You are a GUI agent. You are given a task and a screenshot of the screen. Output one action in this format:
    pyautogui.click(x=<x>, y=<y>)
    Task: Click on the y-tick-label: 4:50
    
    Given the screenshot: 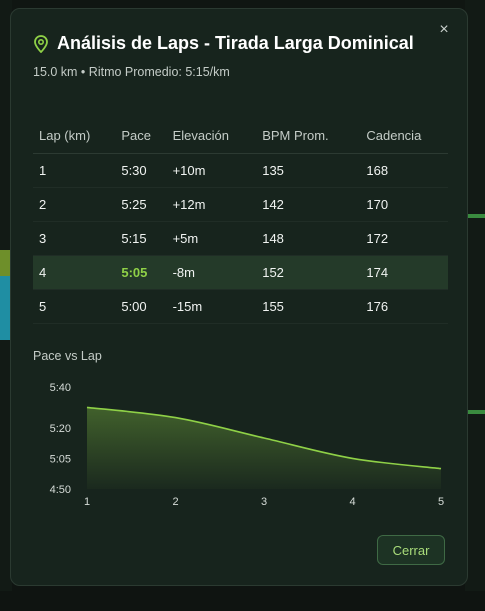 What is the action you would take?
    pyautogui.click(x=60, y=490)
    